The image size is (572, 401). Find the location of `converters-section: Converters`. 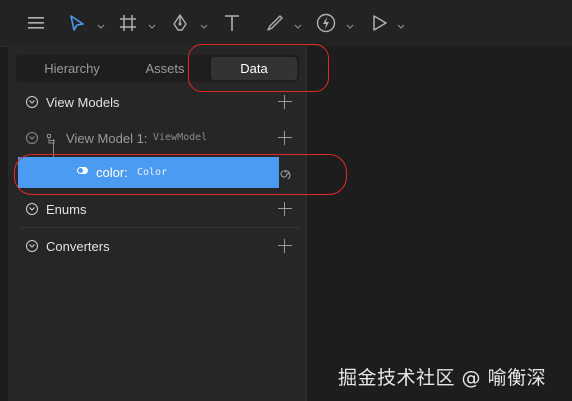

converters-section: Converters is located at coordinates (157, 246).